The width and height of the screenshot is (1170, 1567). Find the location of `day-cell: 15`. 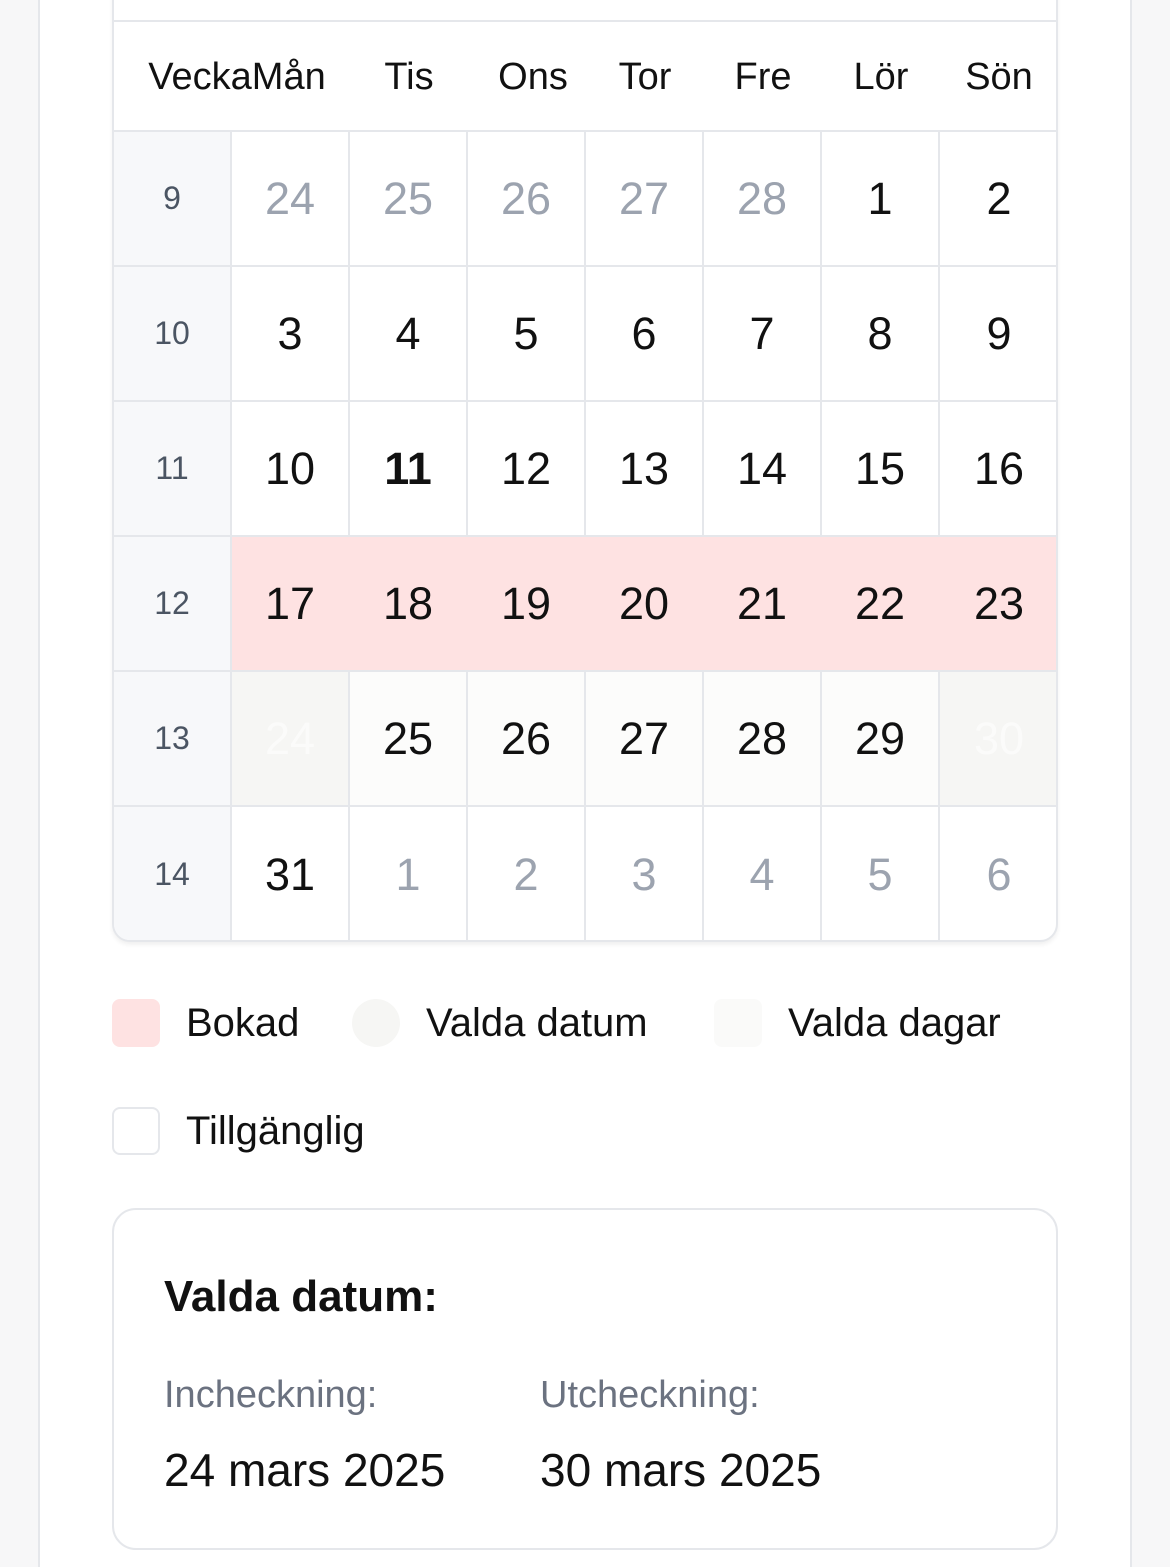

day-cell: 15 is located at coordinates (881, 468).